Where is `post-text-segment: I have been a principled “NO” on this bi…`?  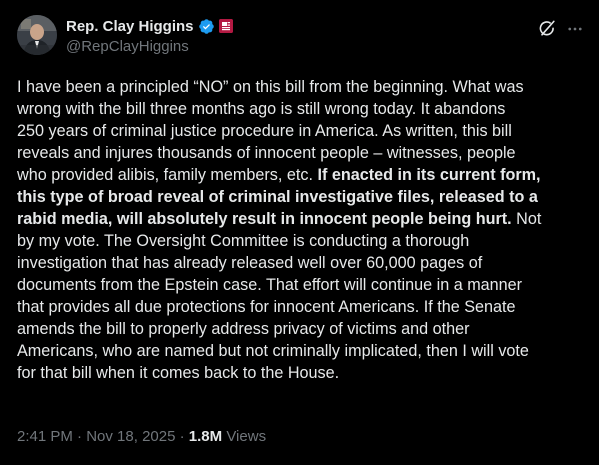
post-text-segment: I have been a principled “NO” on this bi… is located at coordinates (270, 87).